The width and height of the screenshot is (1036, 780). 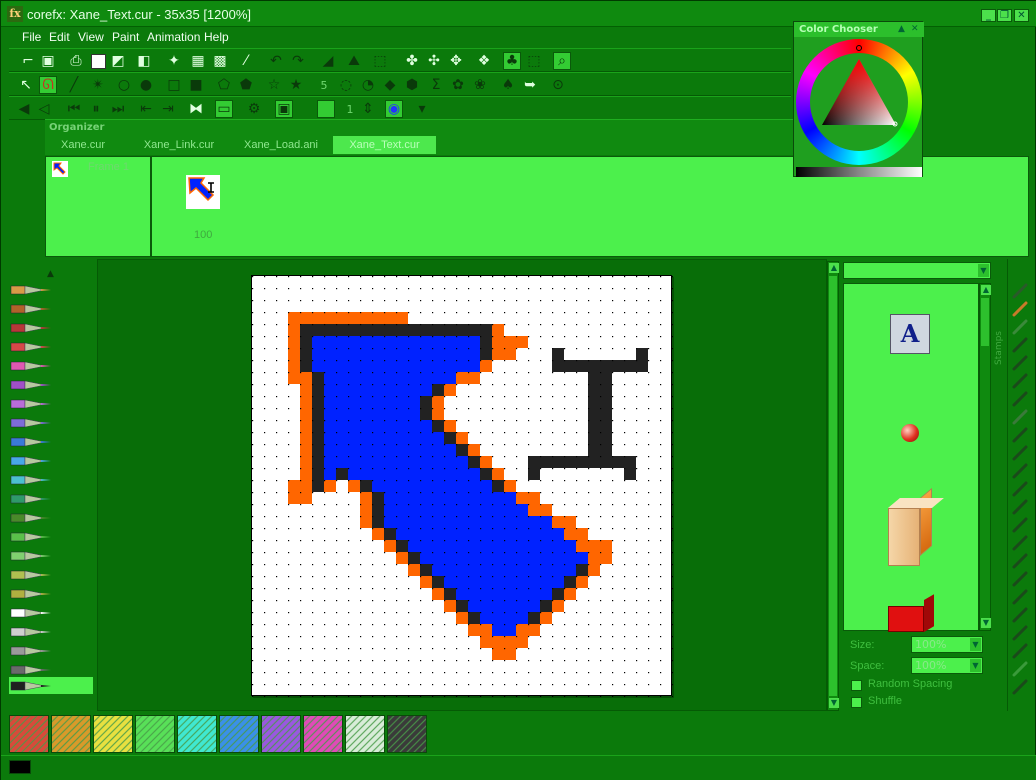 I want to click on cc-close-icon: ✕, so click(x=915, y=29).